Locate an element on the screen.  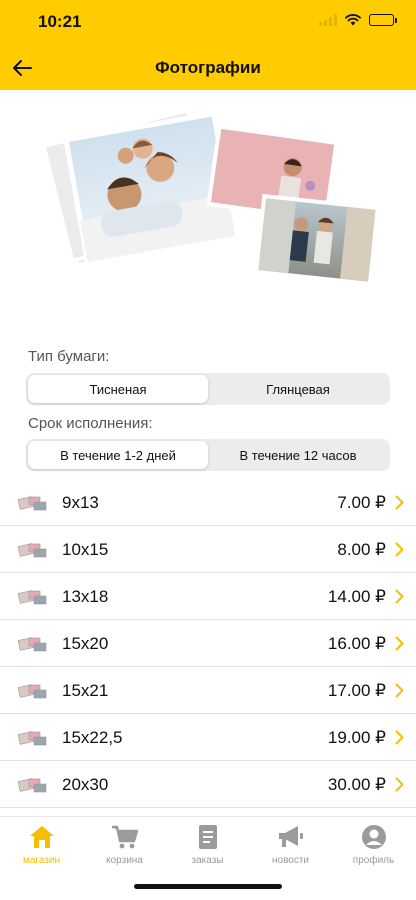
price-label: 30.00 ₽ is located at coordinates (356, 784).